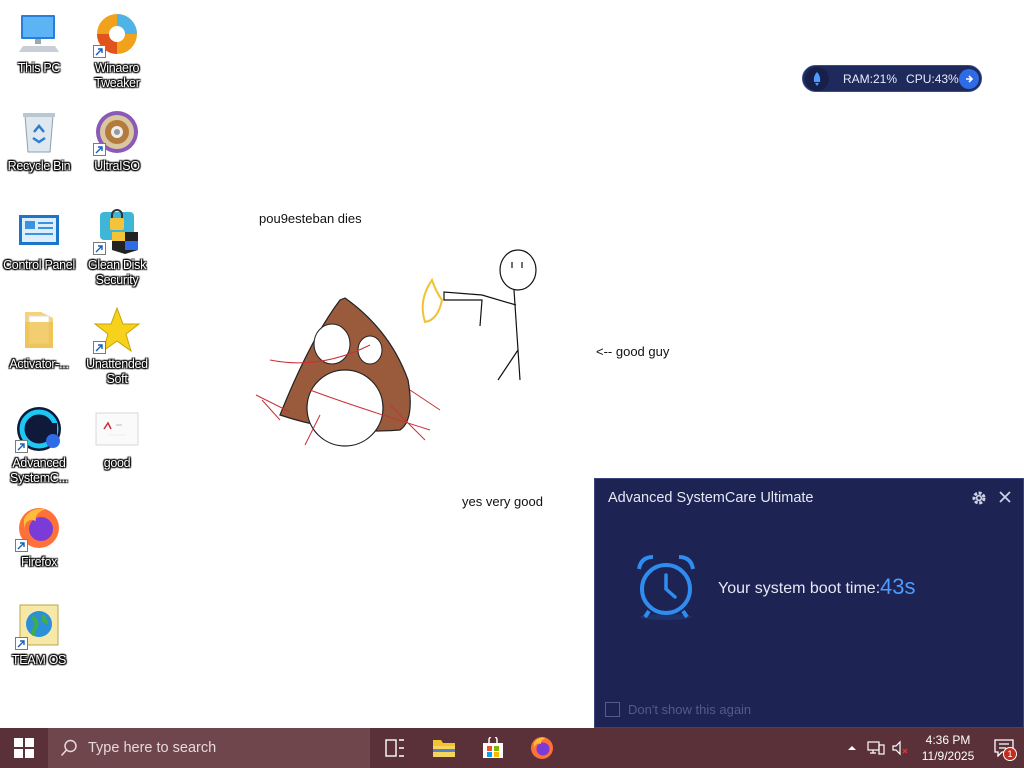 This screenshot has width=1024, height=768. What do you see at coordinates (117, 272) in the screenshot?
I see `desktop-icon-label: Glean Disk Security` at bounding box center [117, 272].